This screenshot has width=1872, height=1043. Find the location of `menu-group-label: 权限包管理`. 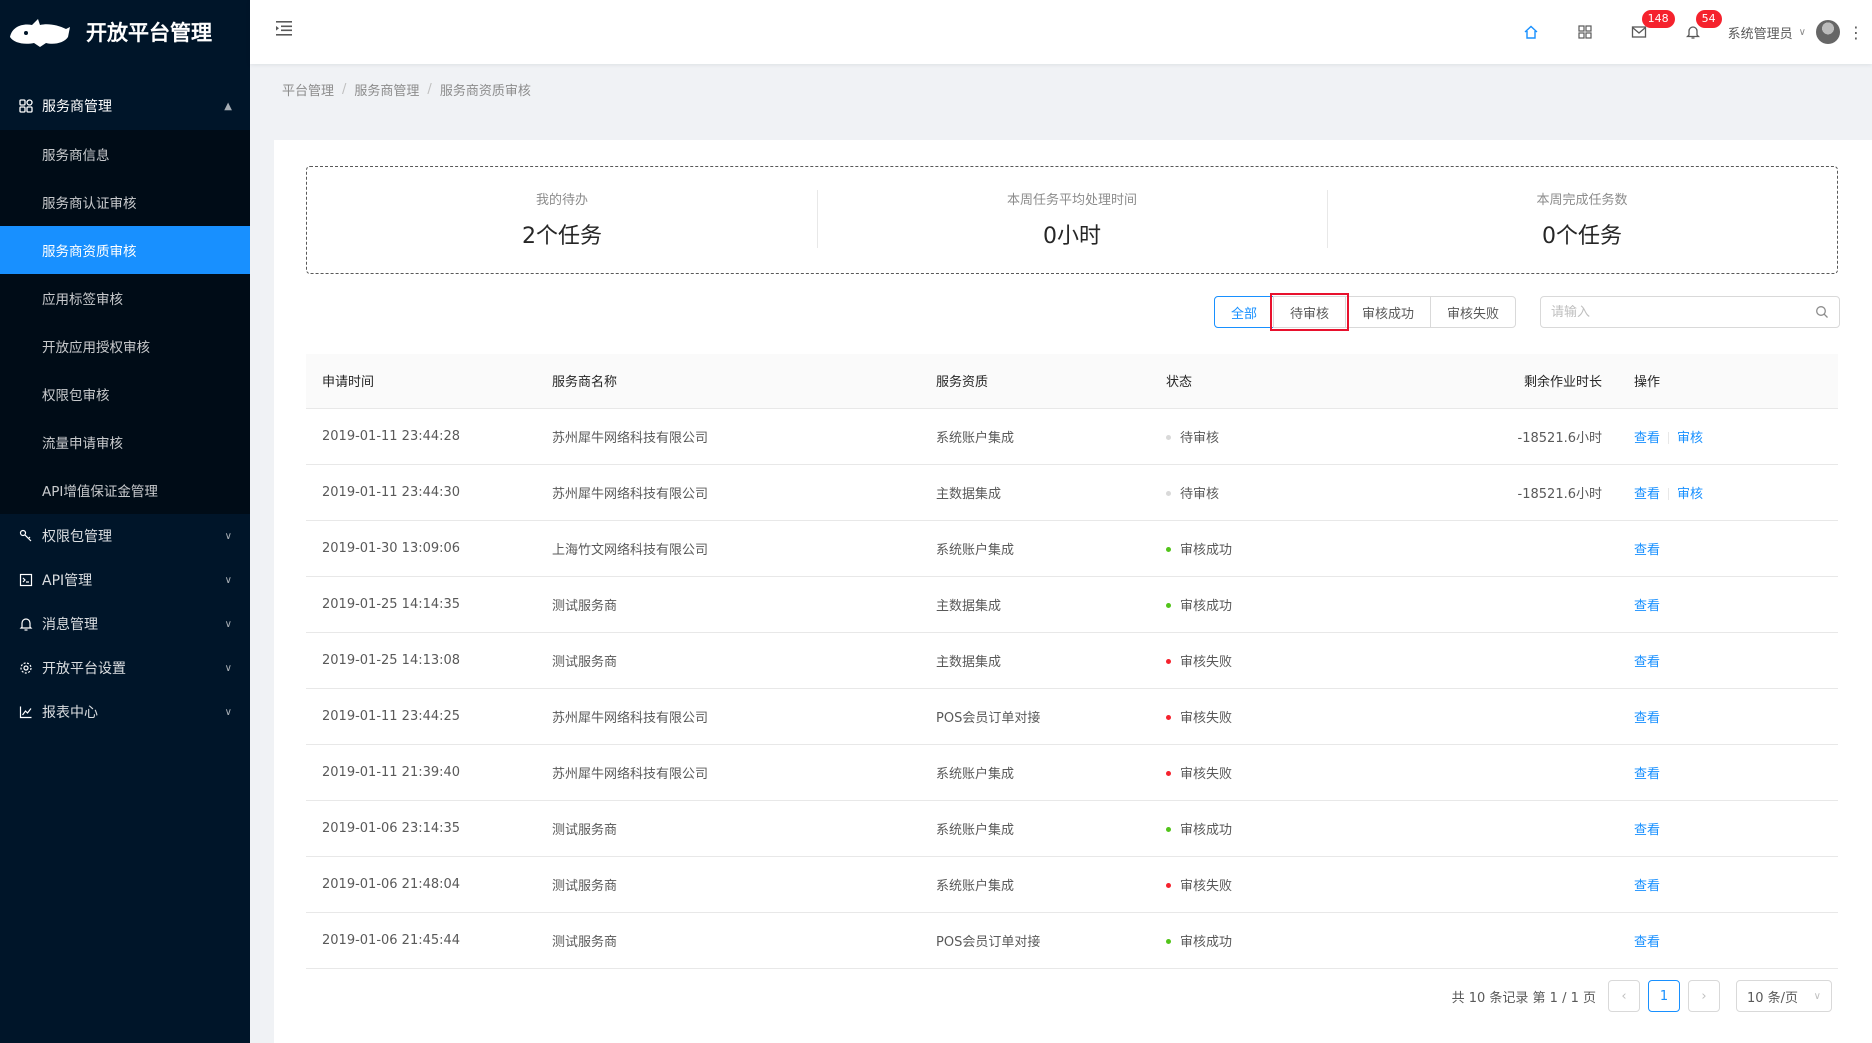

menu-group-label: 权限包管理 is located at coordinates (77, 537).